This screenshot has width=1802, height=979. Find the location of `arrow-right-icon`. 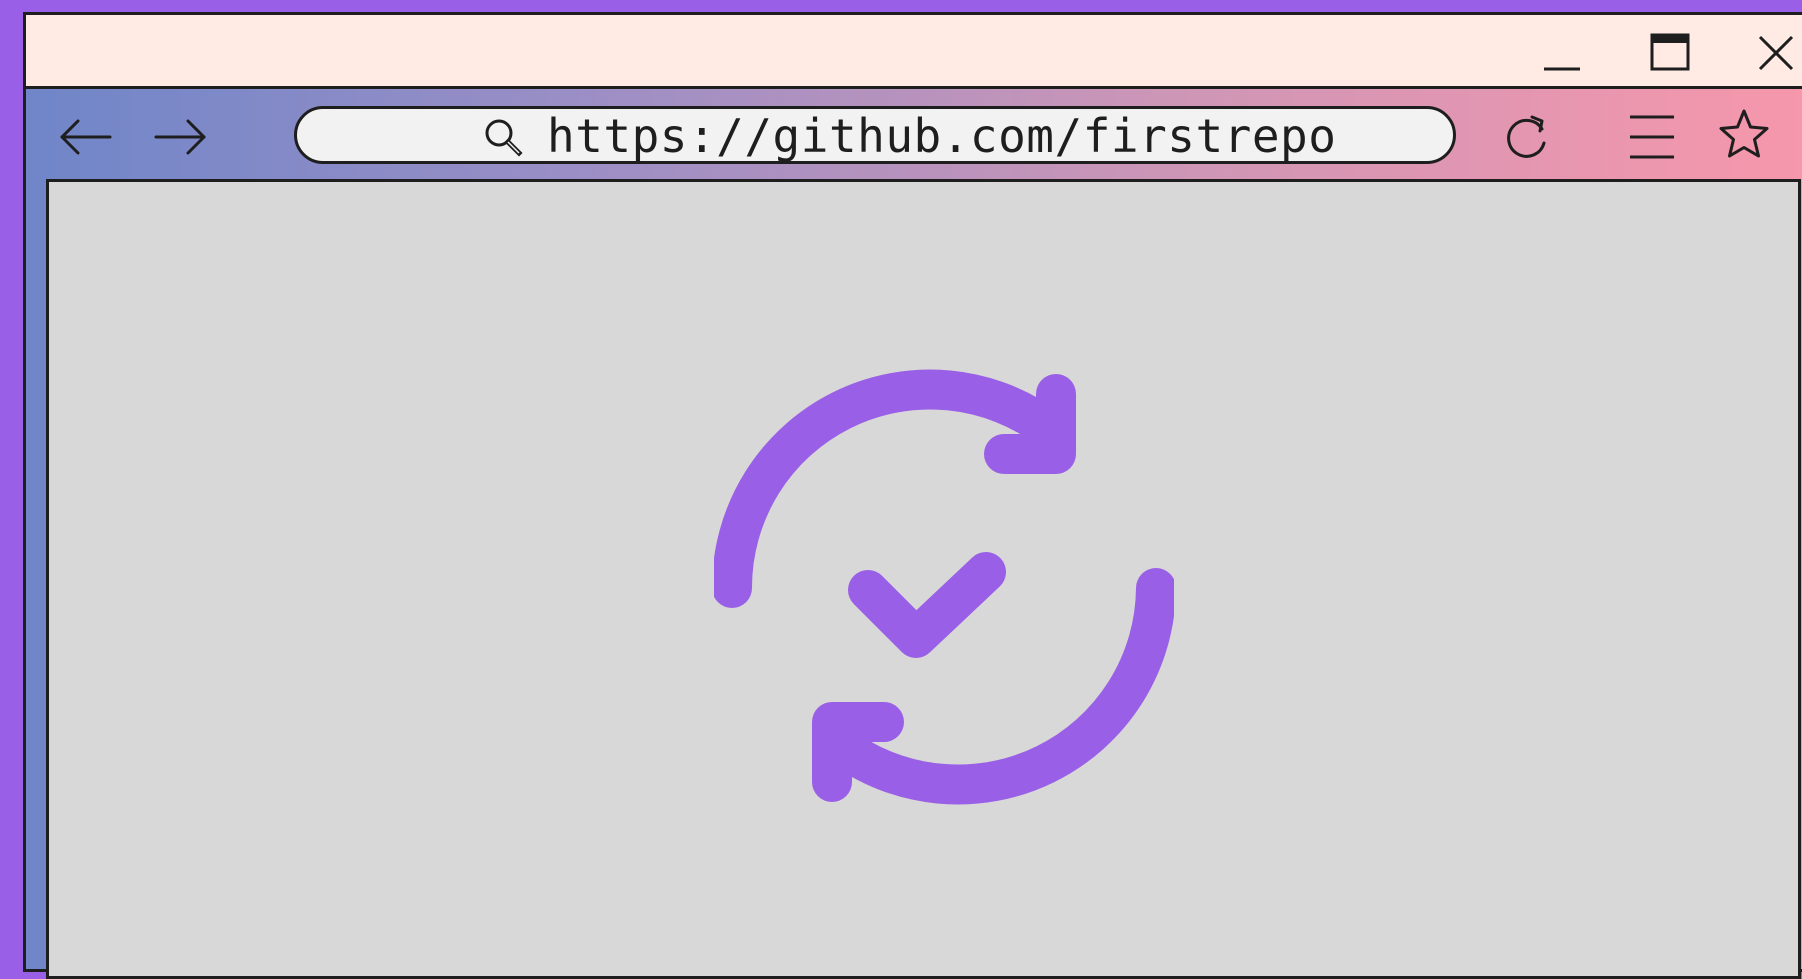

arrow-right-icon is located at coordinates (180, 137).